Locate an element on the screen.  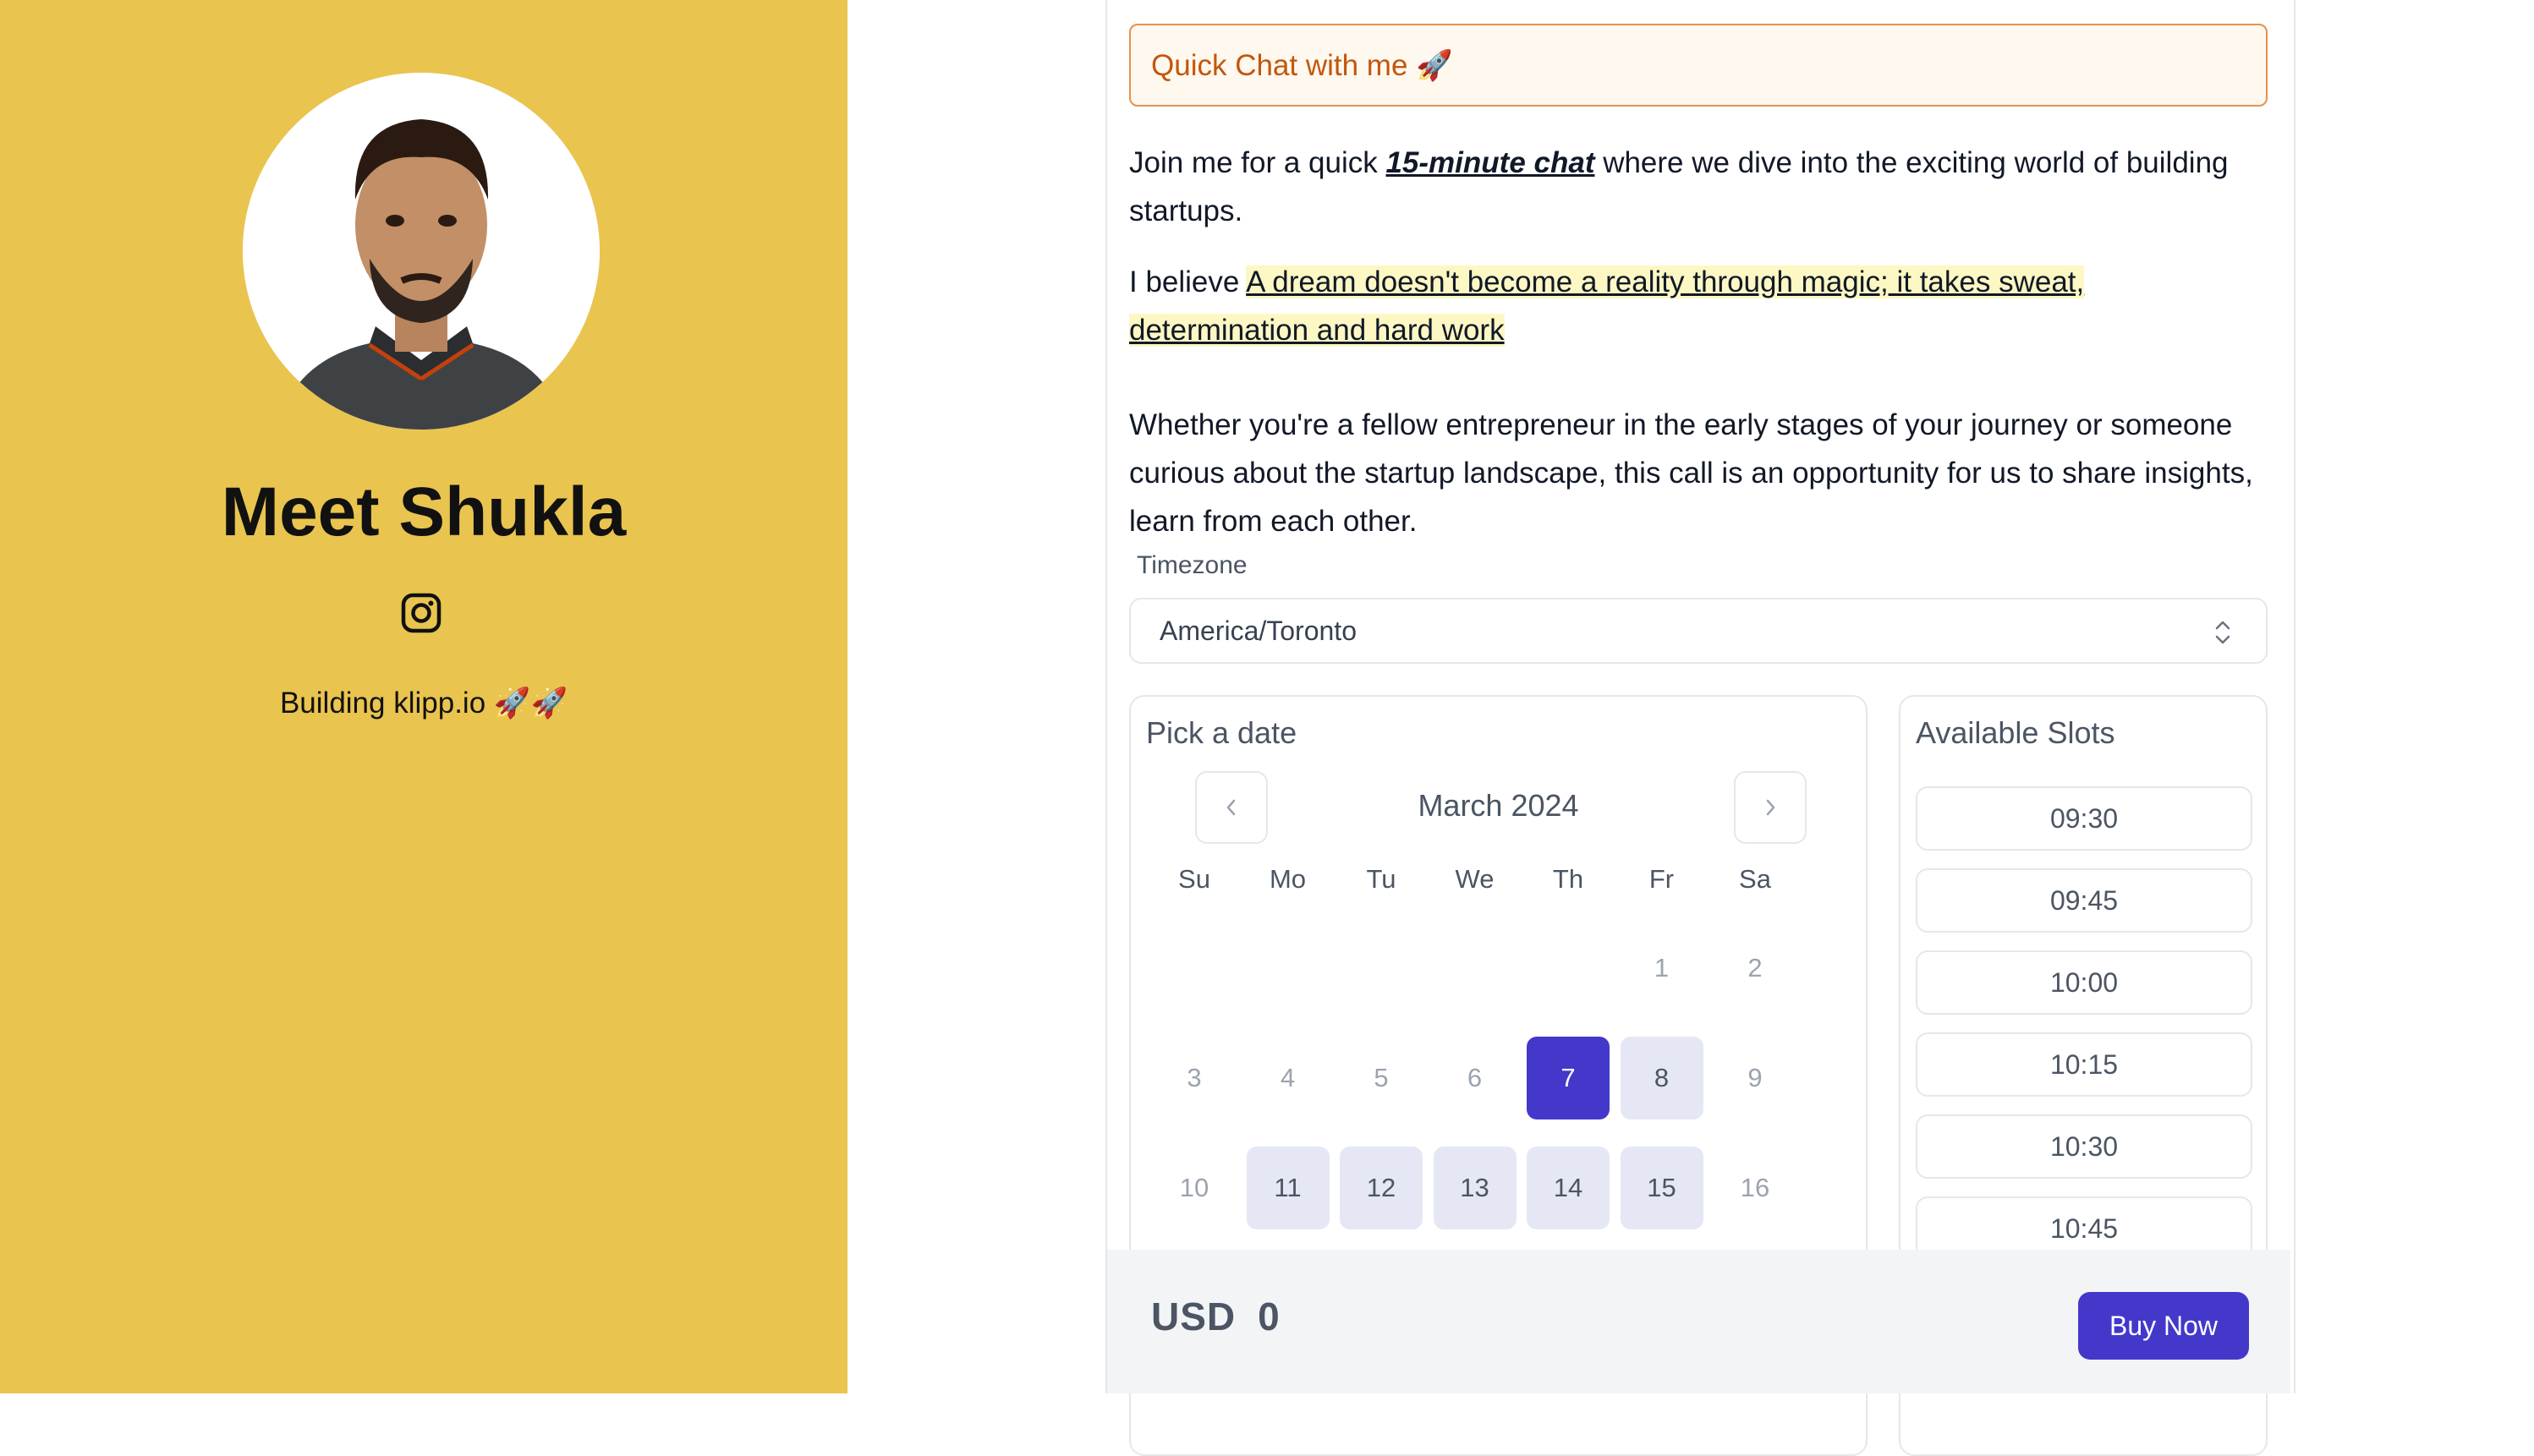
currency: USD is located at coordinates (1194, 1316).